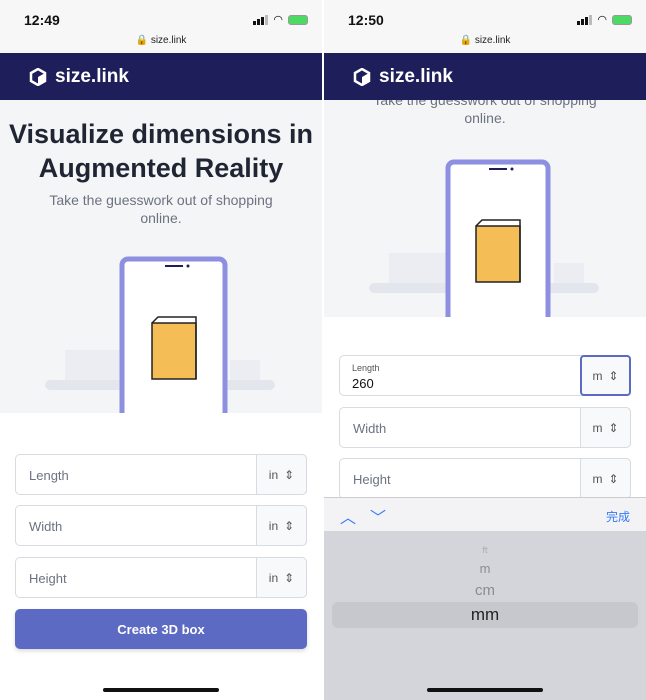 The image size is (646, 700). What do you see at coordinates (618, 516) in the screenshot?
I see `done-button: 完成` at bounding box center [618, 516].